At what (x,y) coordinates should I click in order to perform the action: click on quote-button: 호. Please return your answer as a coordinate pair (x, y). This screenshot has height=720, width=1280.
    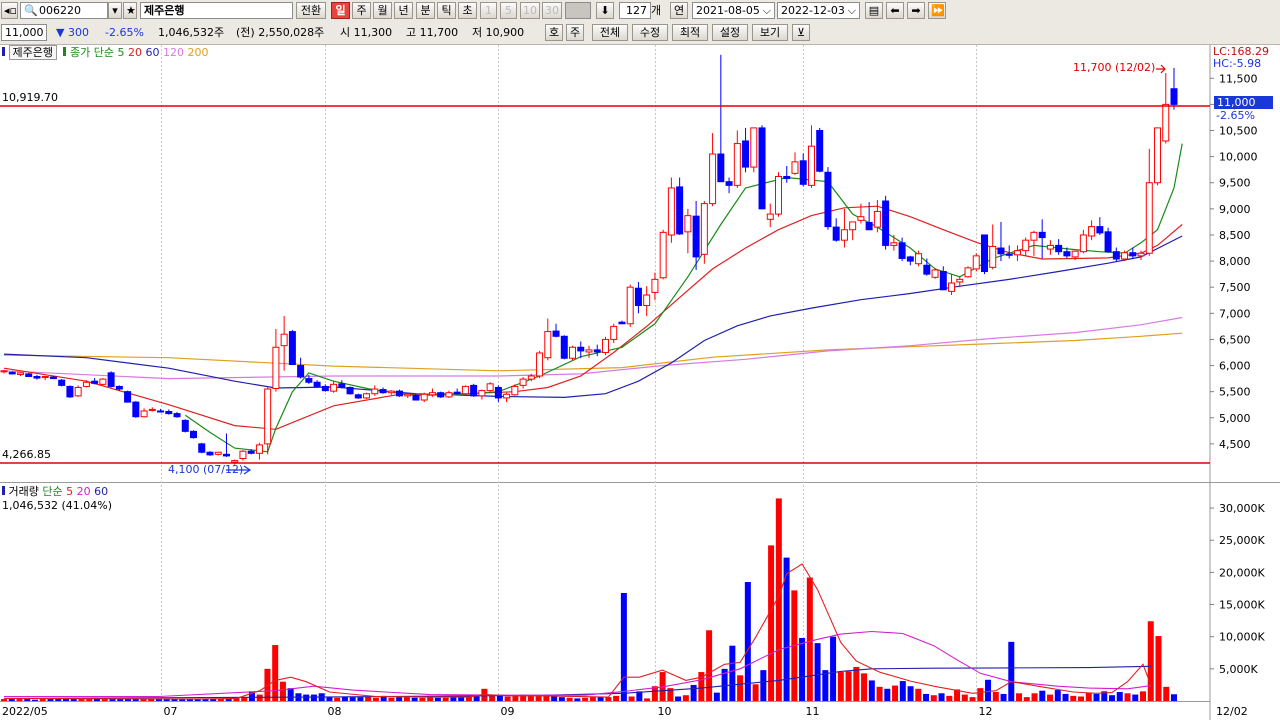
    Looking at the image, I should click on (554, 32).